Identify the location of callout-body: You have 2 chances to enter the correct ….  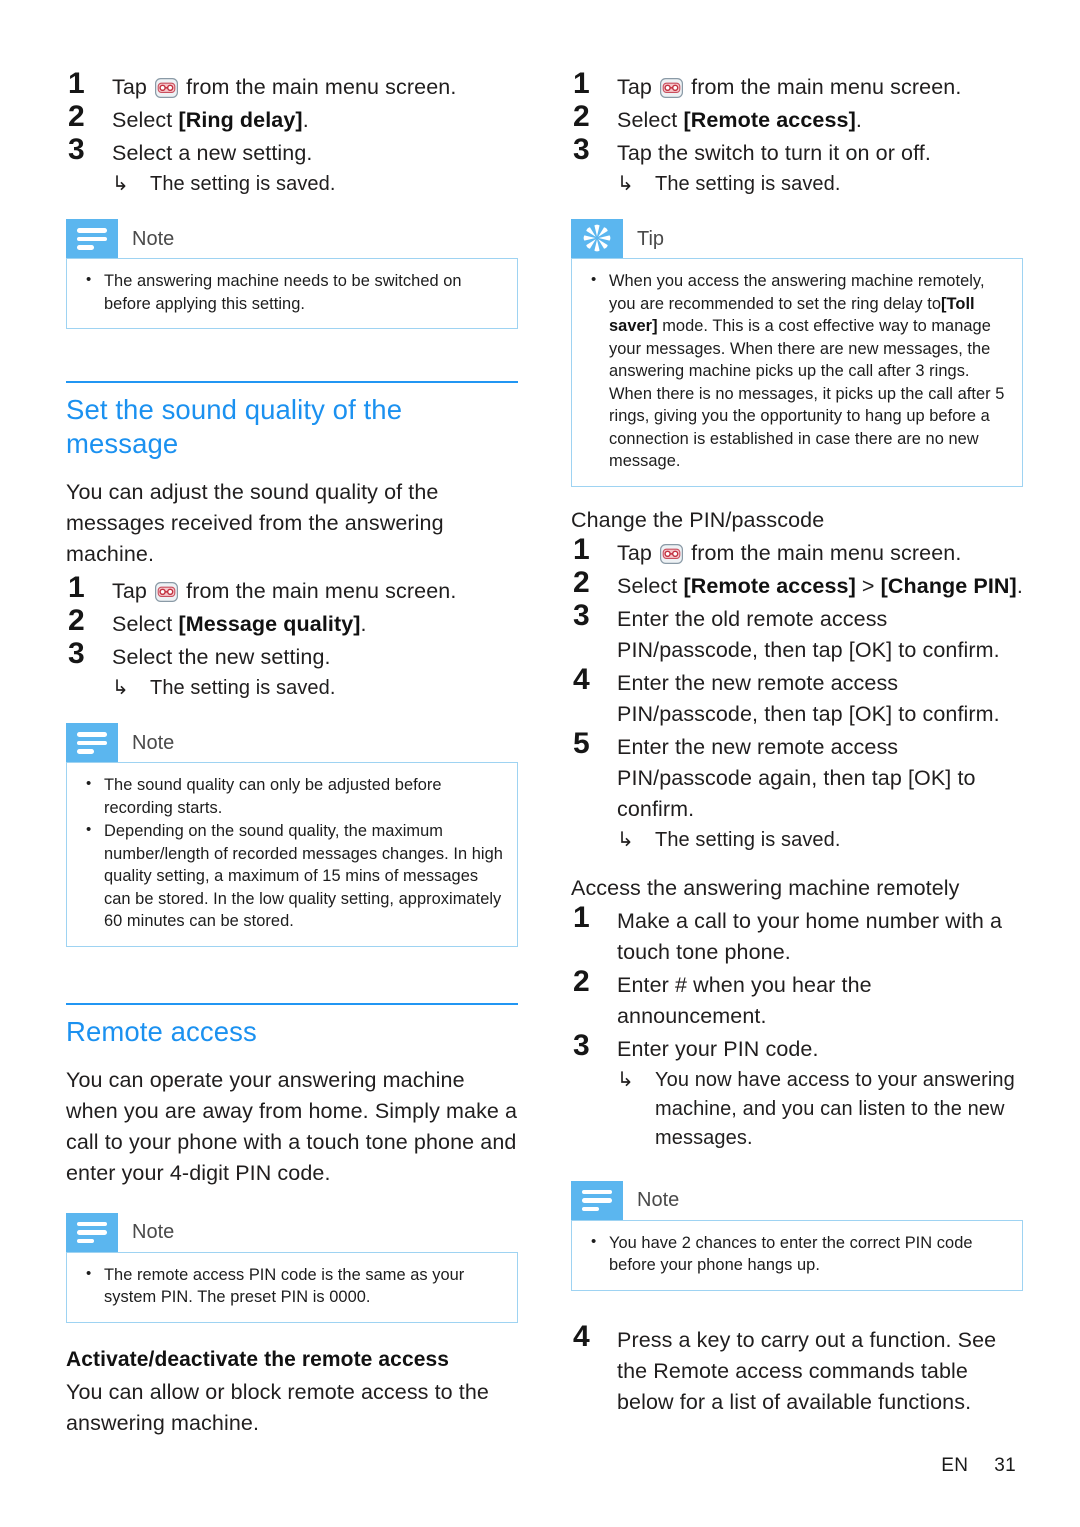
(797, 1255).